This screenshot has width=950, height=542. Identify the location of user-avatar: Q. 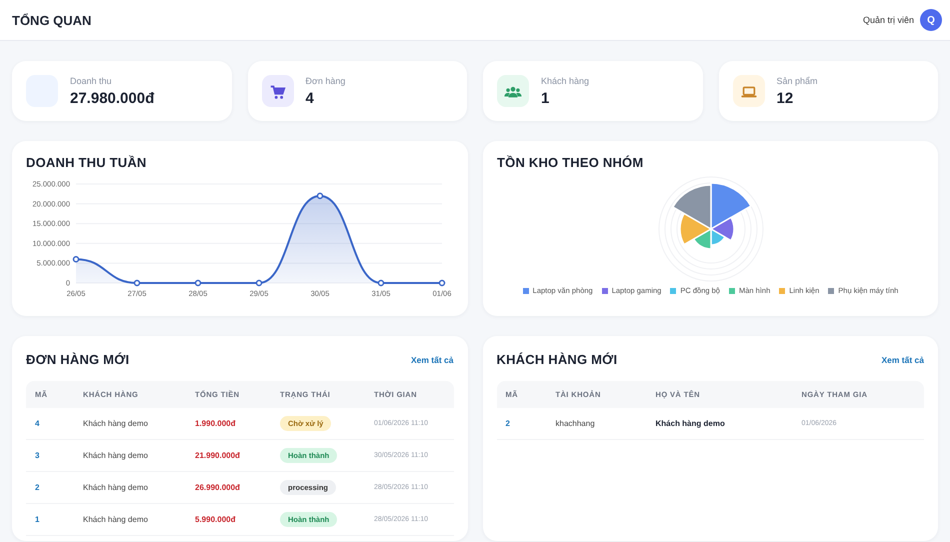
(931, 20).